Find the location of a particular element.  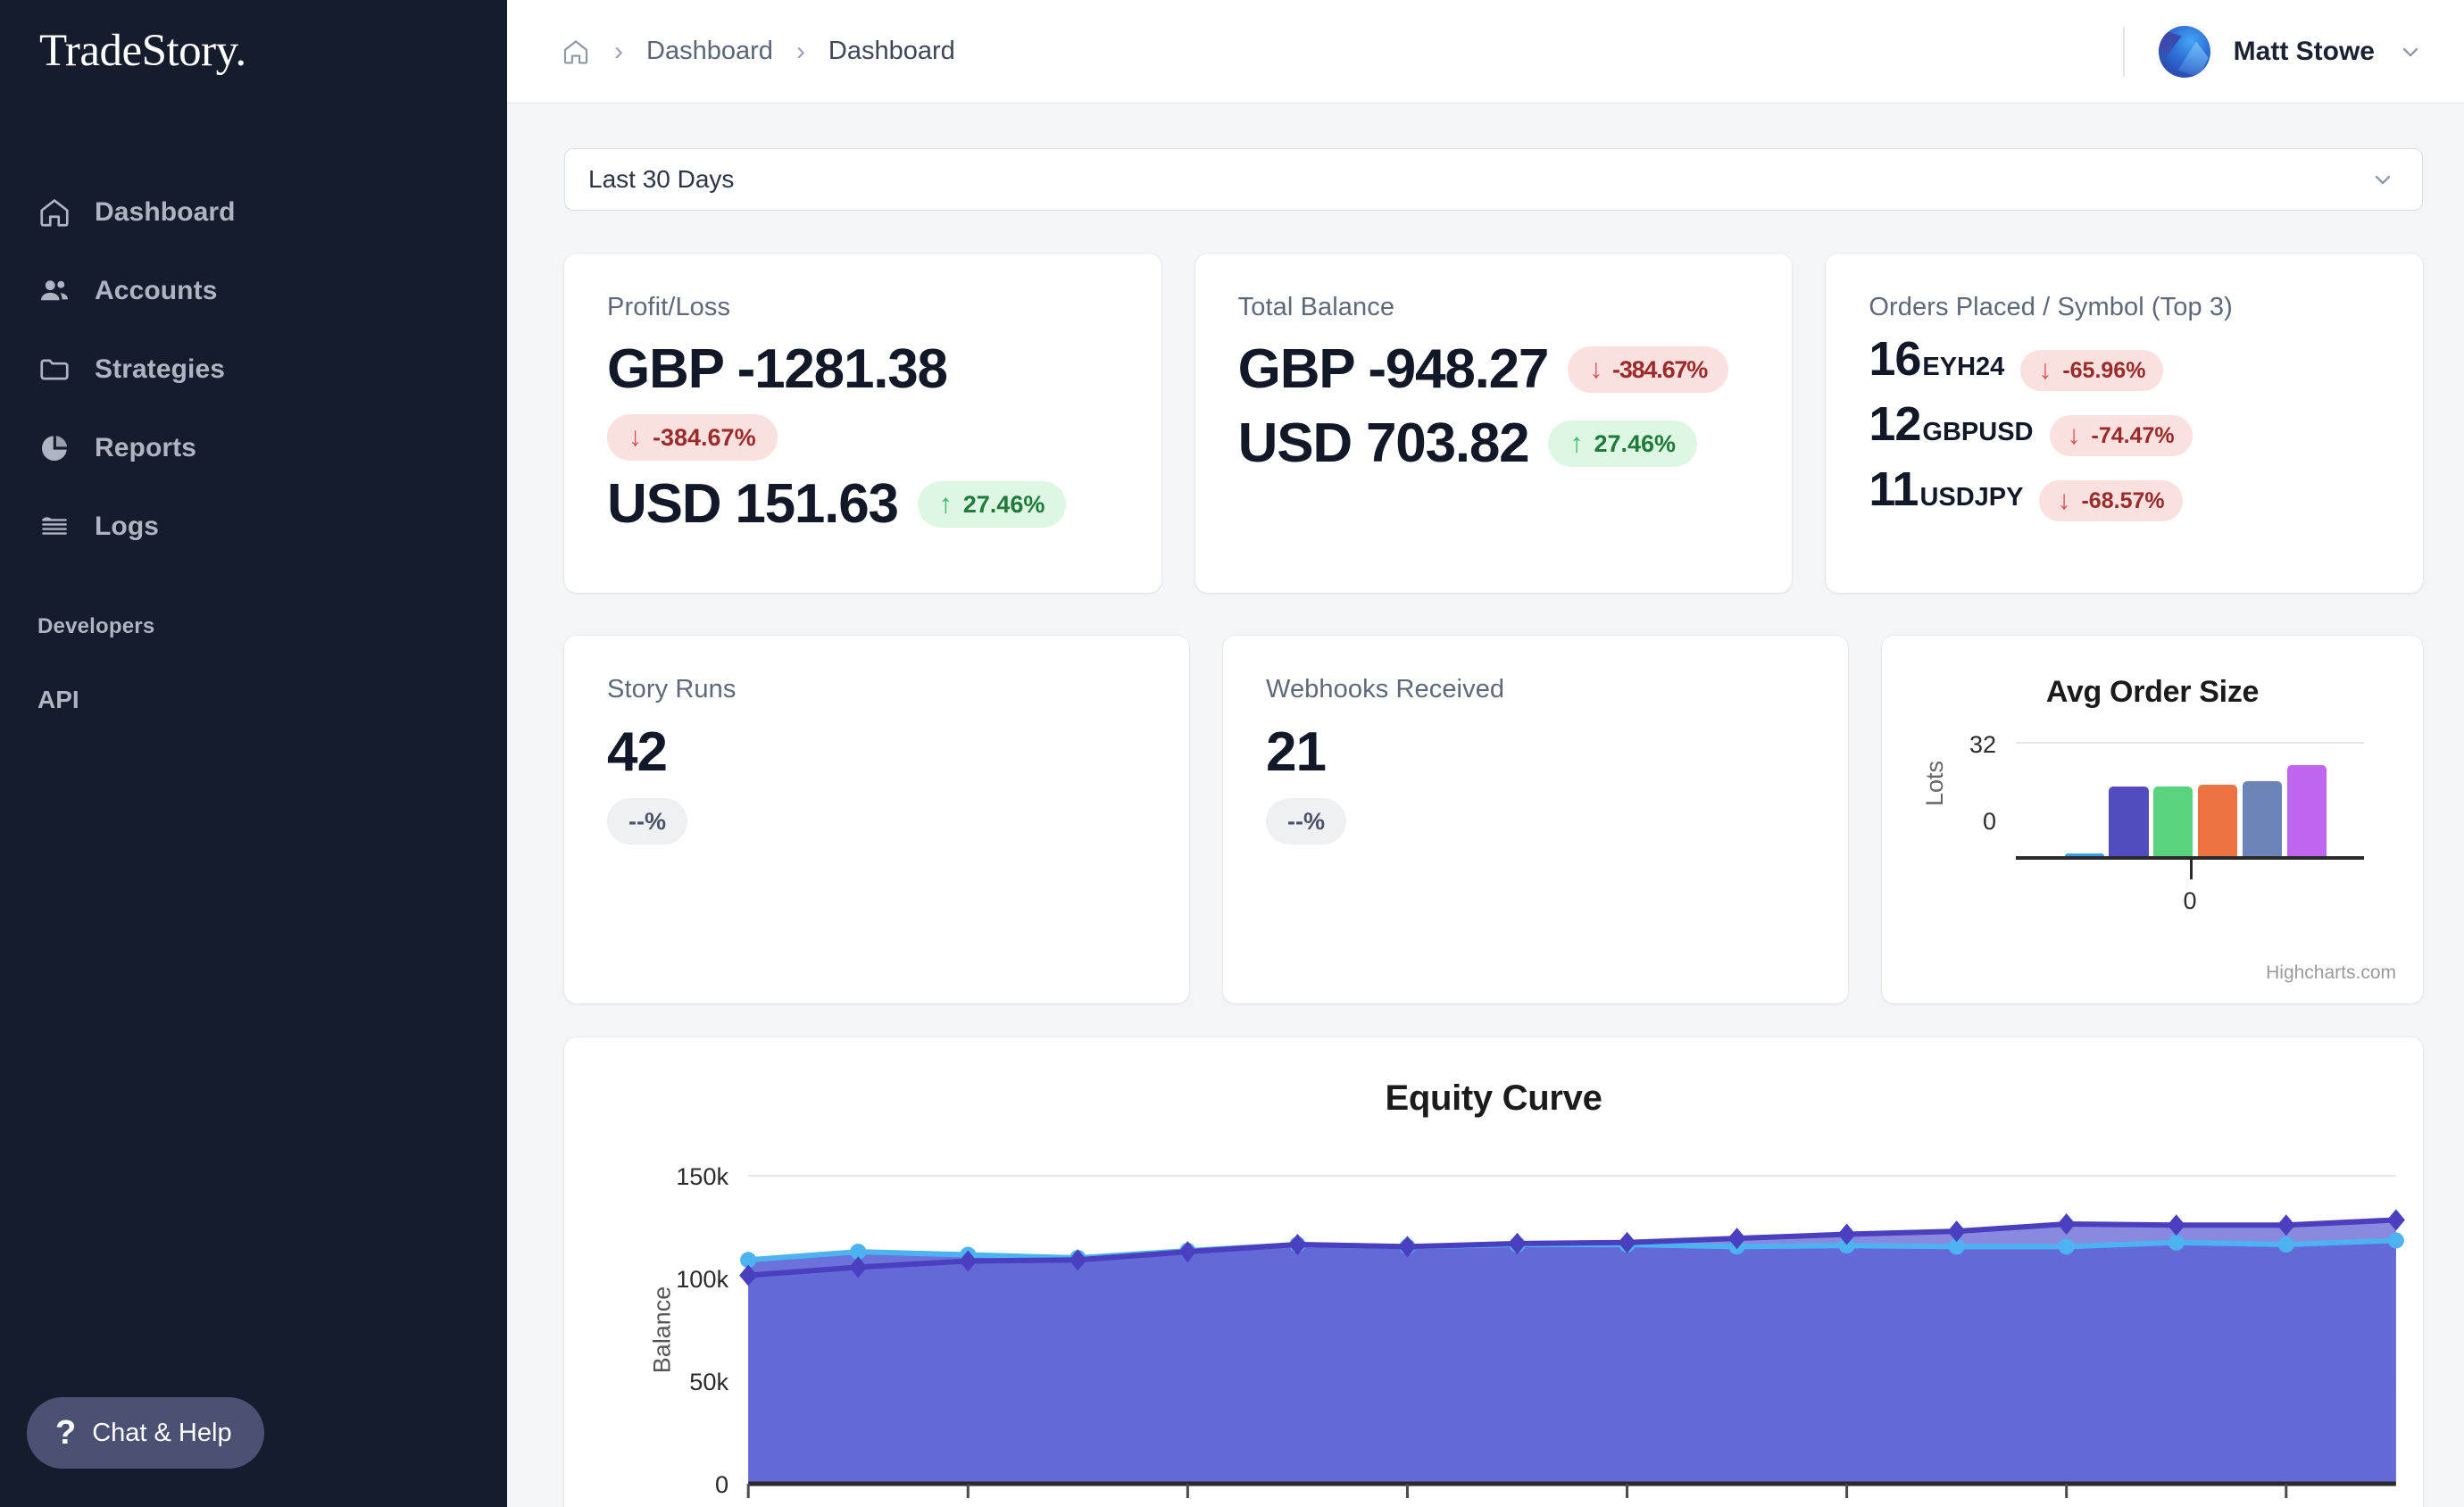

status-badge: ↑ 27.46% is located at coordinates (1623, 444).